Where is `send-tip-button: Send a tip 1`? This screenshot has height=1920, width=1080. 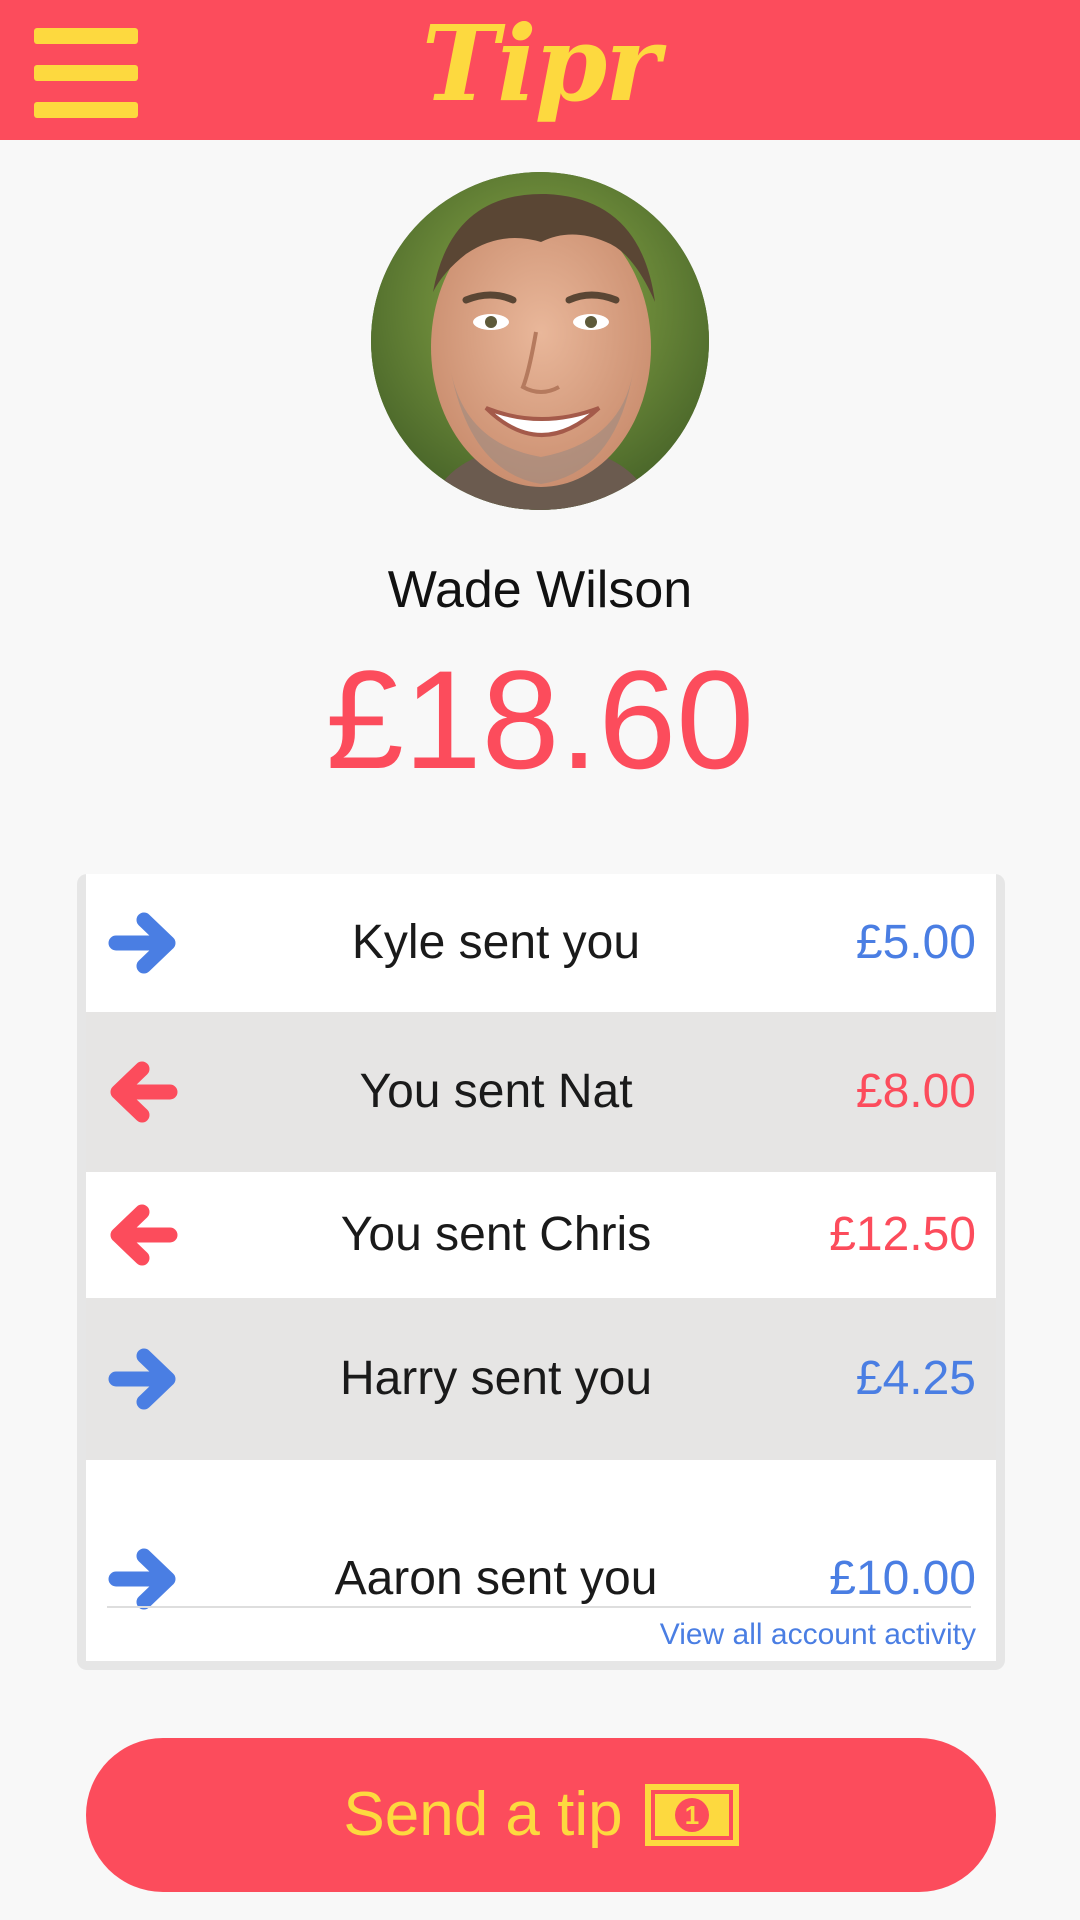
send-tip-button: Send a tip 1 is located at coordinates (541, 1815).